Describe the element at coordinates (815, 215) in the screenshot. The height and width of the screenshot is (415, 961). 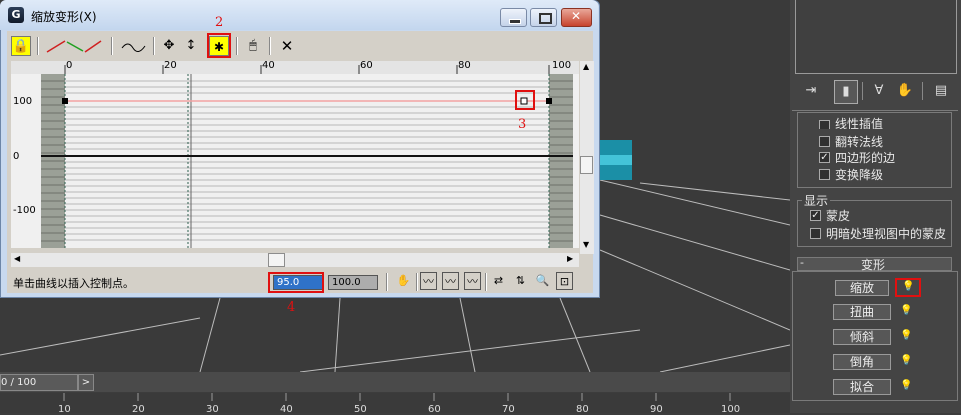
I see `skin-checkbox: ✓` at that location.